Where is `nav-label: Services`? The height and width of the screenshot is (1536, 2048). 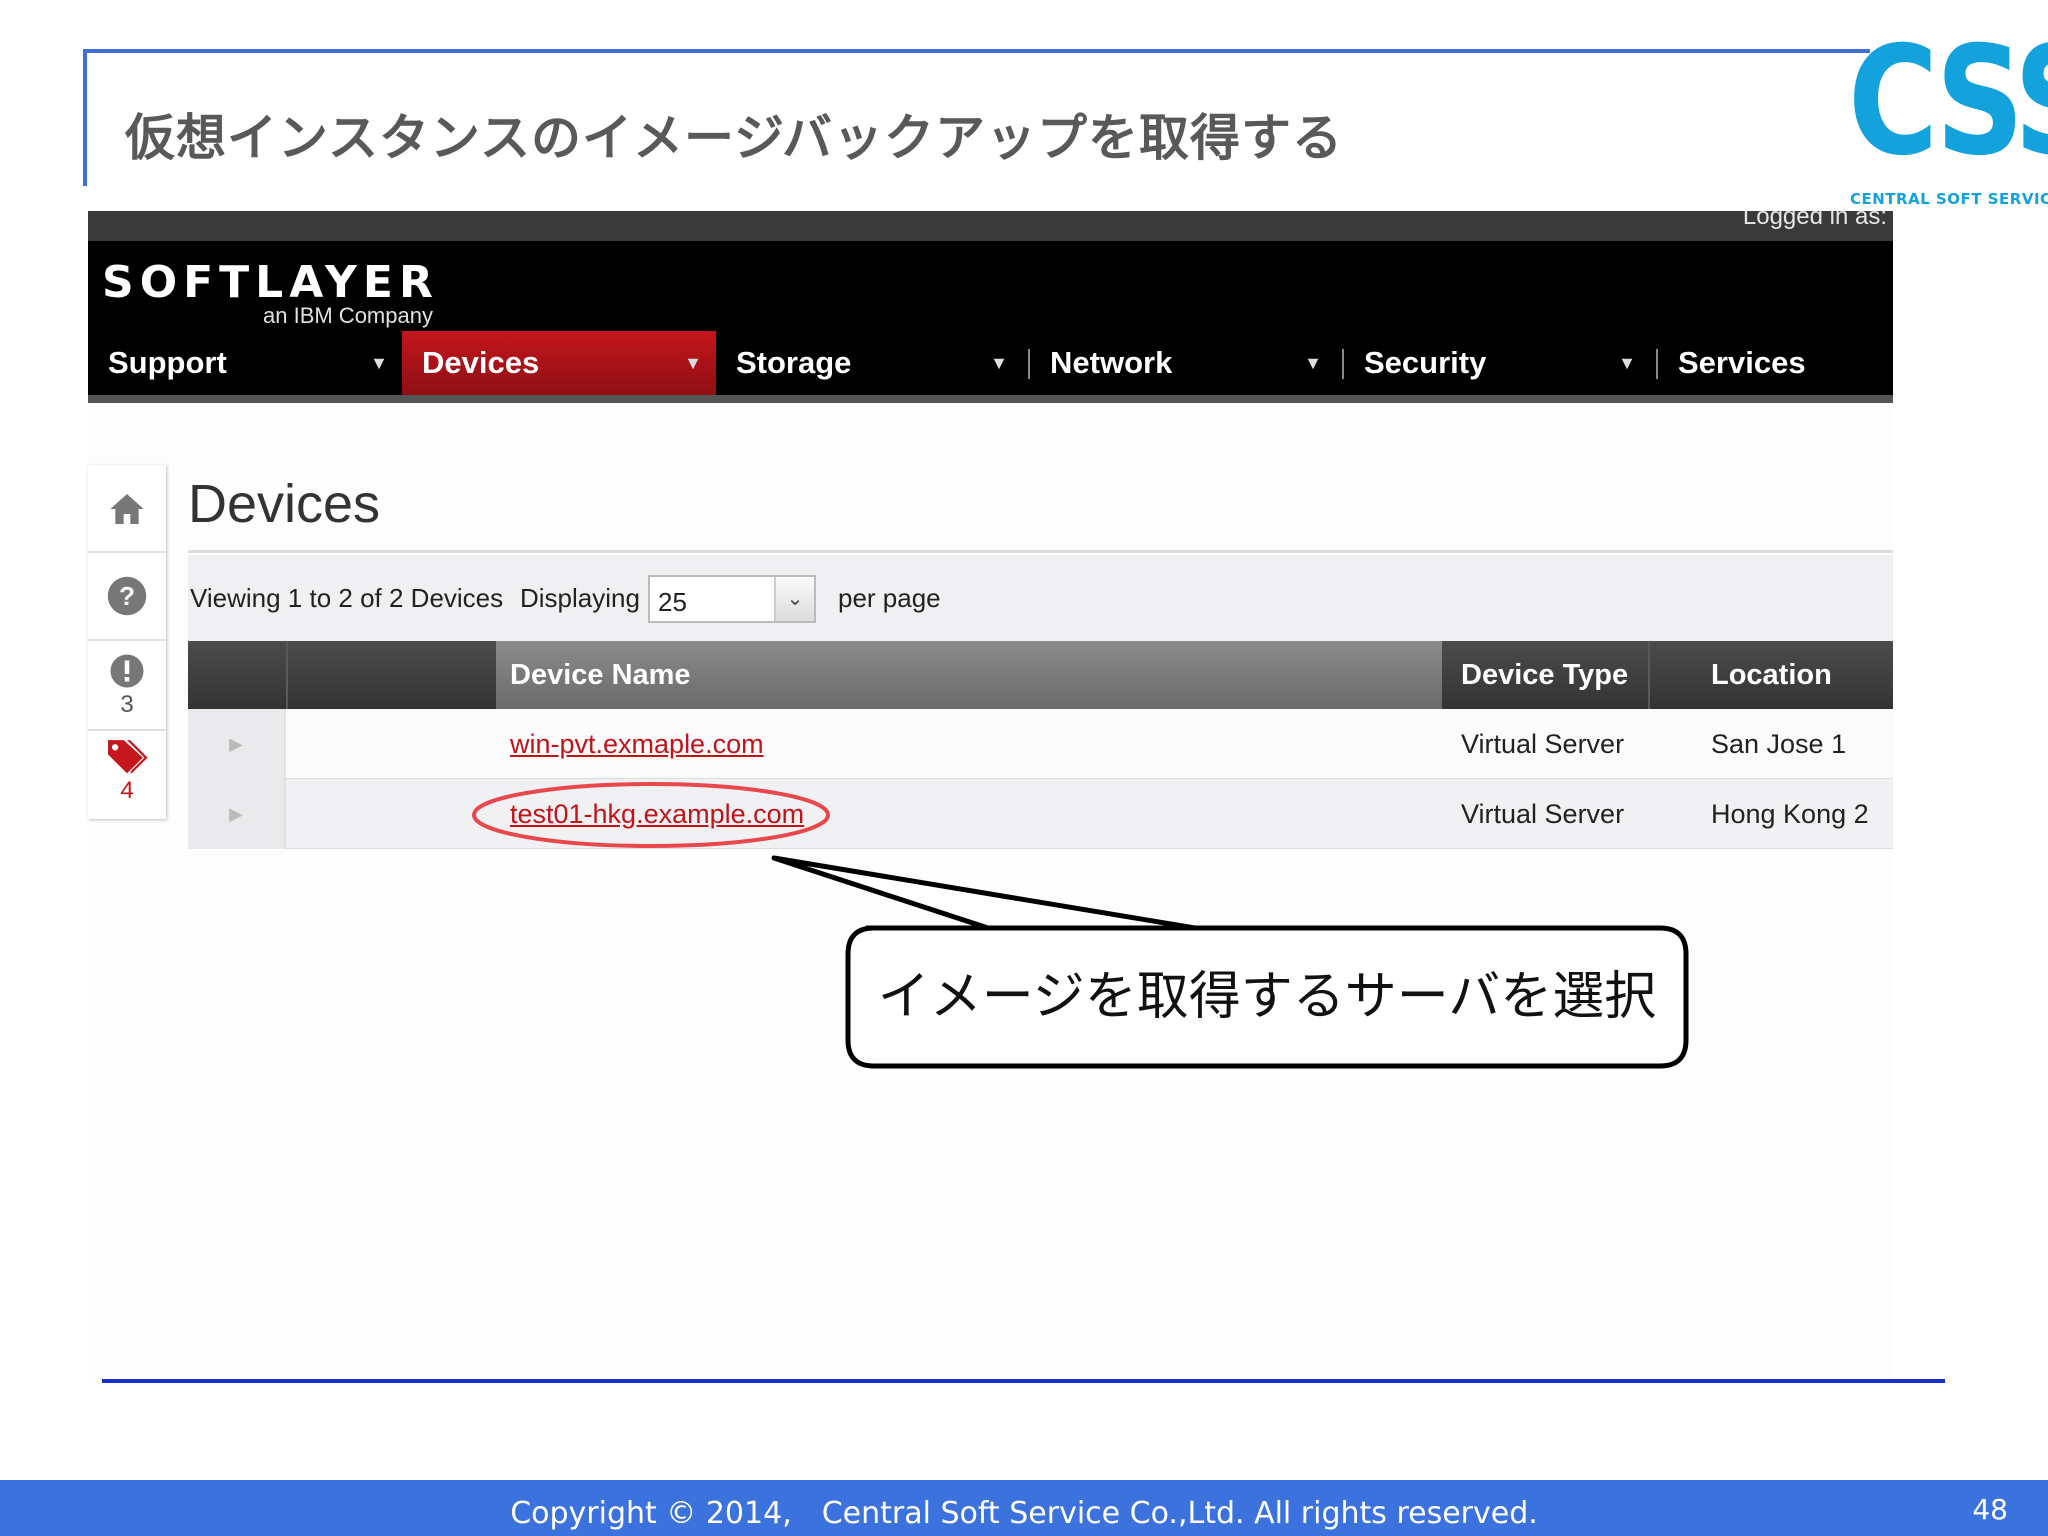 nav-label: Services is located at coordinates (1742, 362).